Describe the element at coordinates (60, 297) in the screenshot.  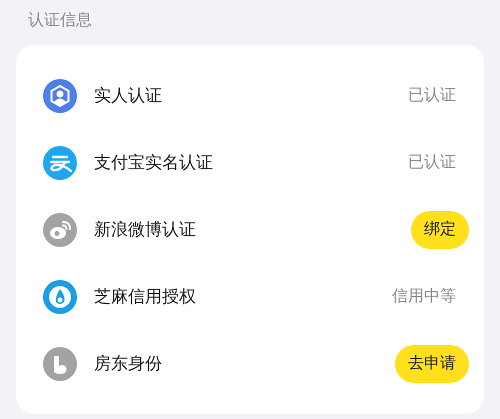
I see `drop-icon` at that location.